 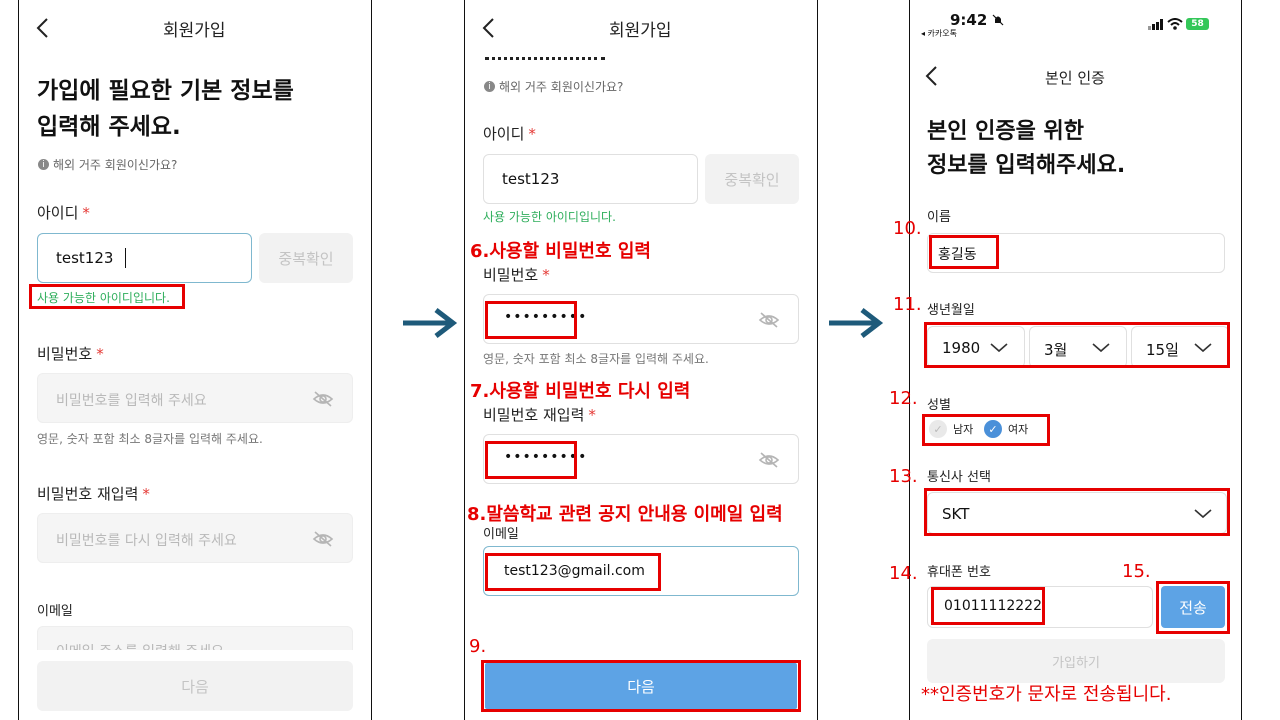 What do you see at coordinates (531, 460) in the screenshot?
I see `highlight-box-password-confirm` at bounding box center [531, 460].